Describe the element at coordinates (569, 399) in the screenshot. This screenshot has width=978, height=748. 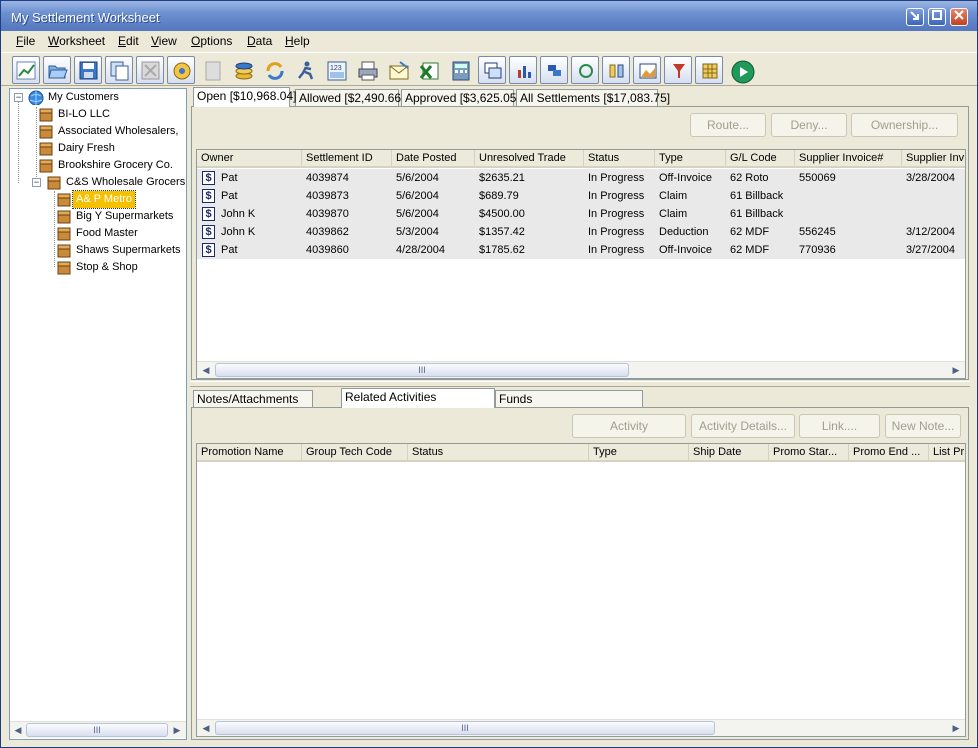
I see `tab-funds: Funds` at that location.